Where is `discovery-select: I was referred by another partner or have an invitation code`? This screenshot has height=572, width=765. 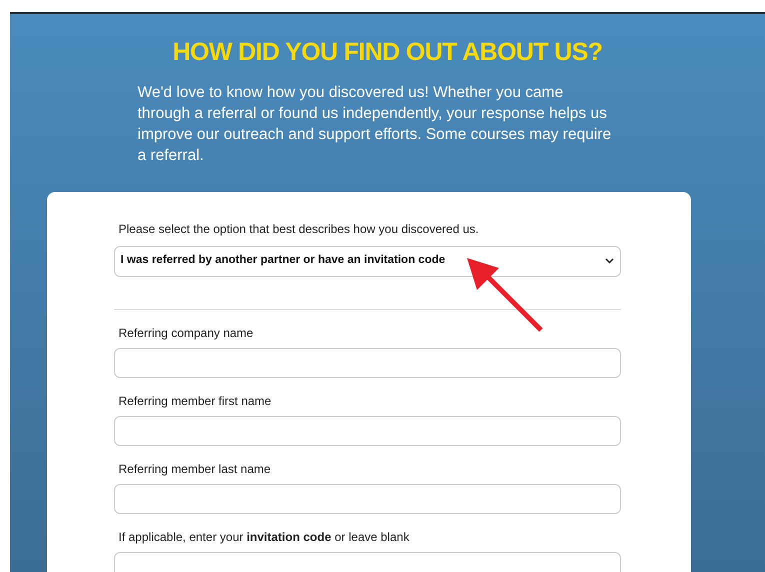 discovery-select: I was referred by another partner or have an invitation code is located at coordinates (367, 261).